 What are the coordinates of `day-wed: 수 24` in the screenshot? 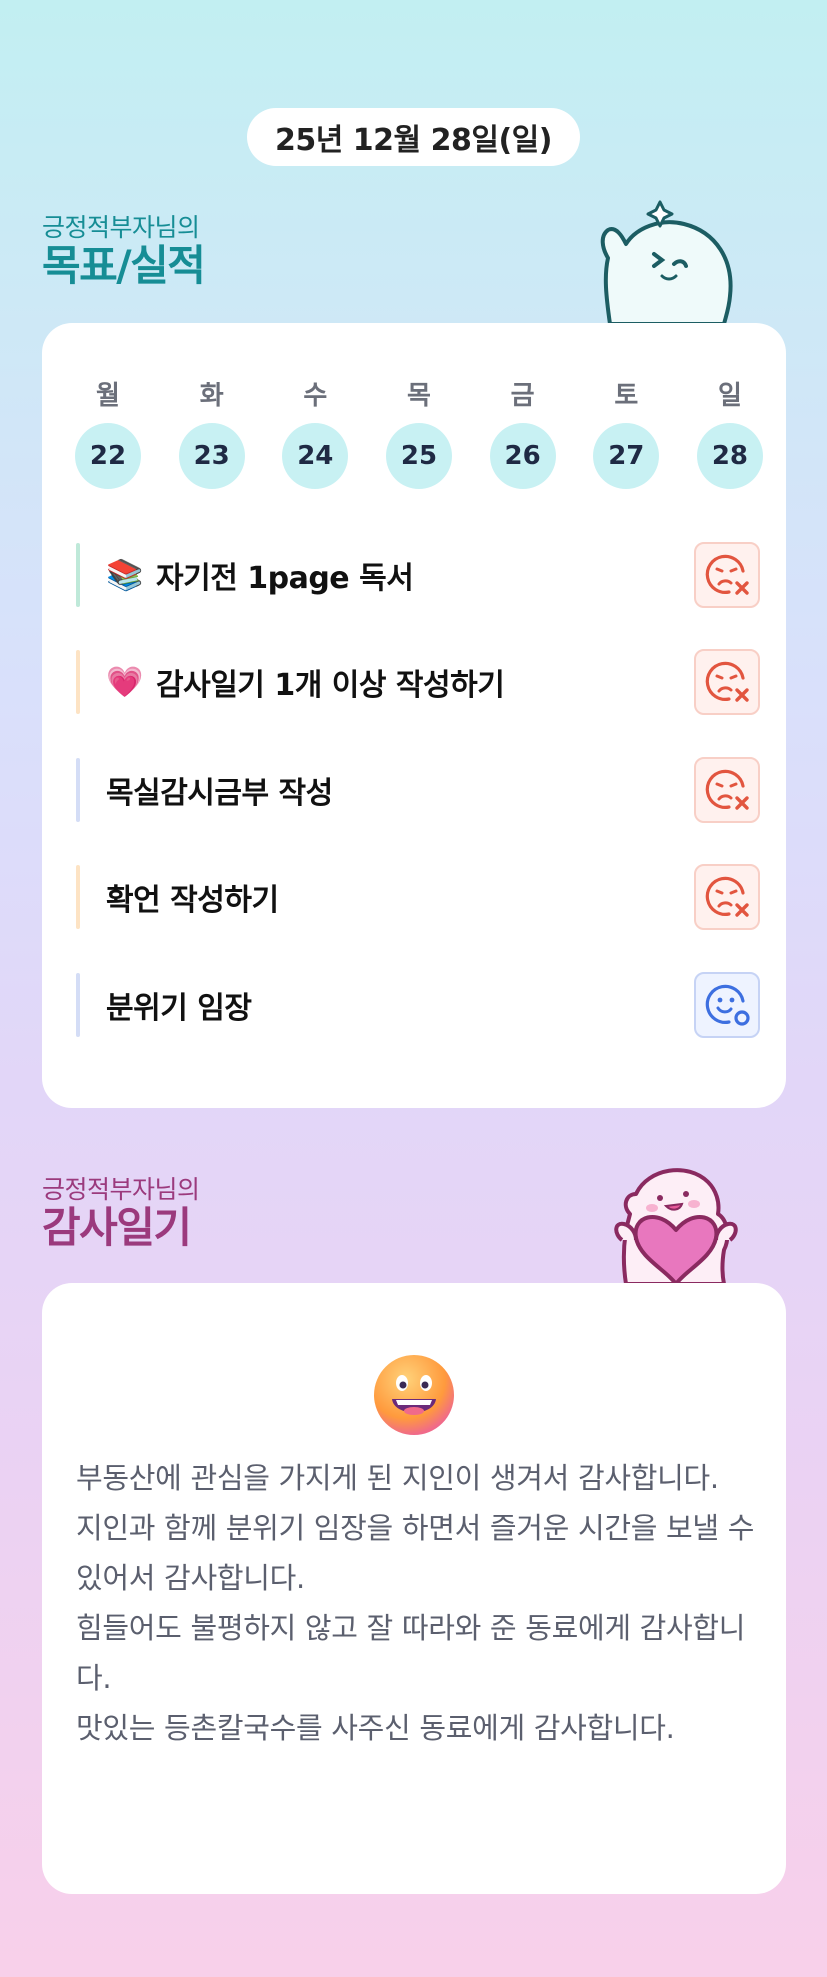 It's located at (315, 432).